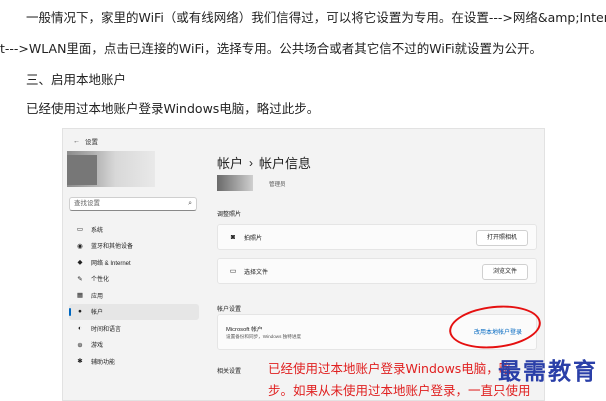 The width and height of the screenshot is (606, 401). What do you see at coordinates (244, 330) in the screenshot?
I see `ms-account-title: Microsoft 帐户` at bounding box center [244, 330].